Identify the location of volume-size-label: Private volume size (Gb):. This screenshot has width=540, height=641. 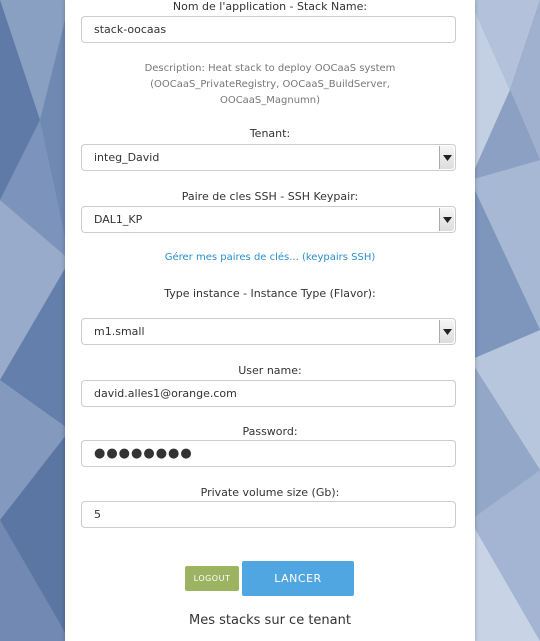
(270, 492).